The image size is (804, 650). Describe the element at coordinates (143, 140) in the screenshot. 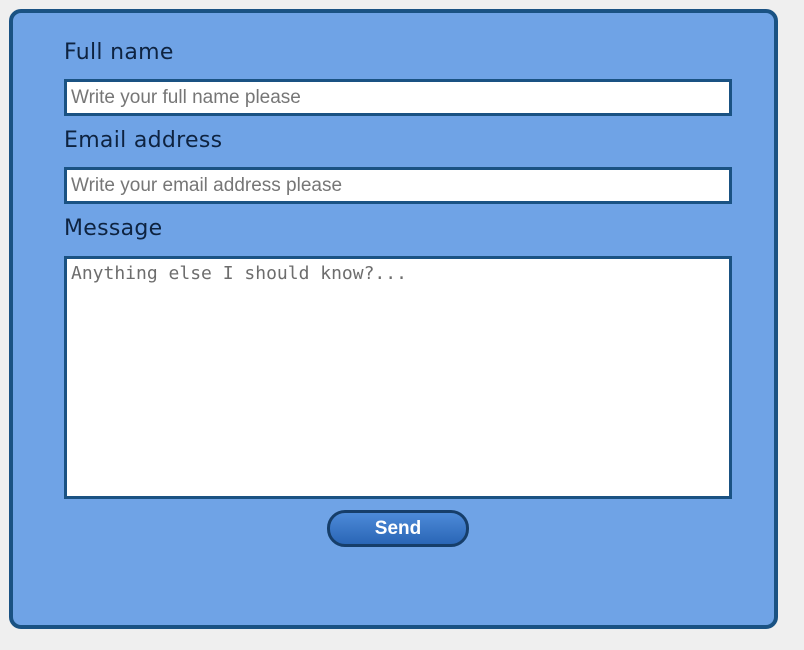

I see `email-label: Email address` at that location.